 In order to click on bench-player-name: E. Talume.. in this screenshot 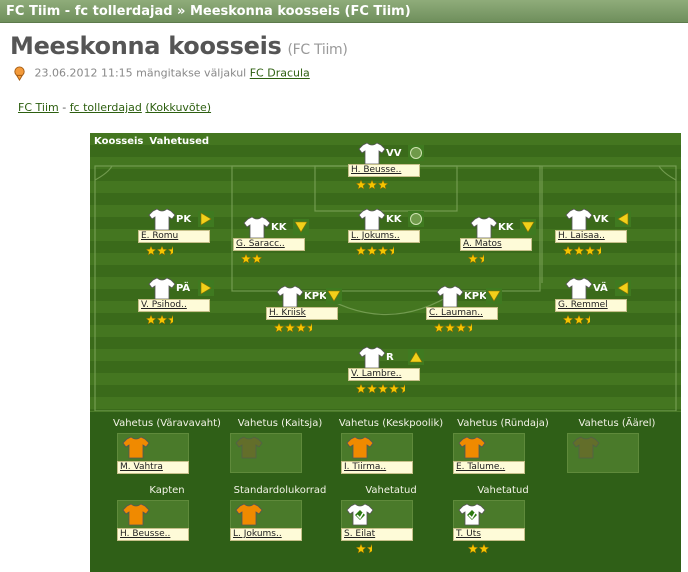, I will do `click(489, 467)`.